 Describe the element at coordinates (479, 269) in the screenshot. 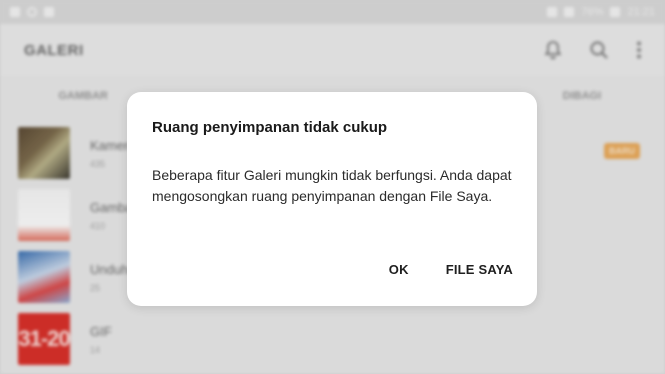

I see `file-saya-button: FILE SAYA` at that location.